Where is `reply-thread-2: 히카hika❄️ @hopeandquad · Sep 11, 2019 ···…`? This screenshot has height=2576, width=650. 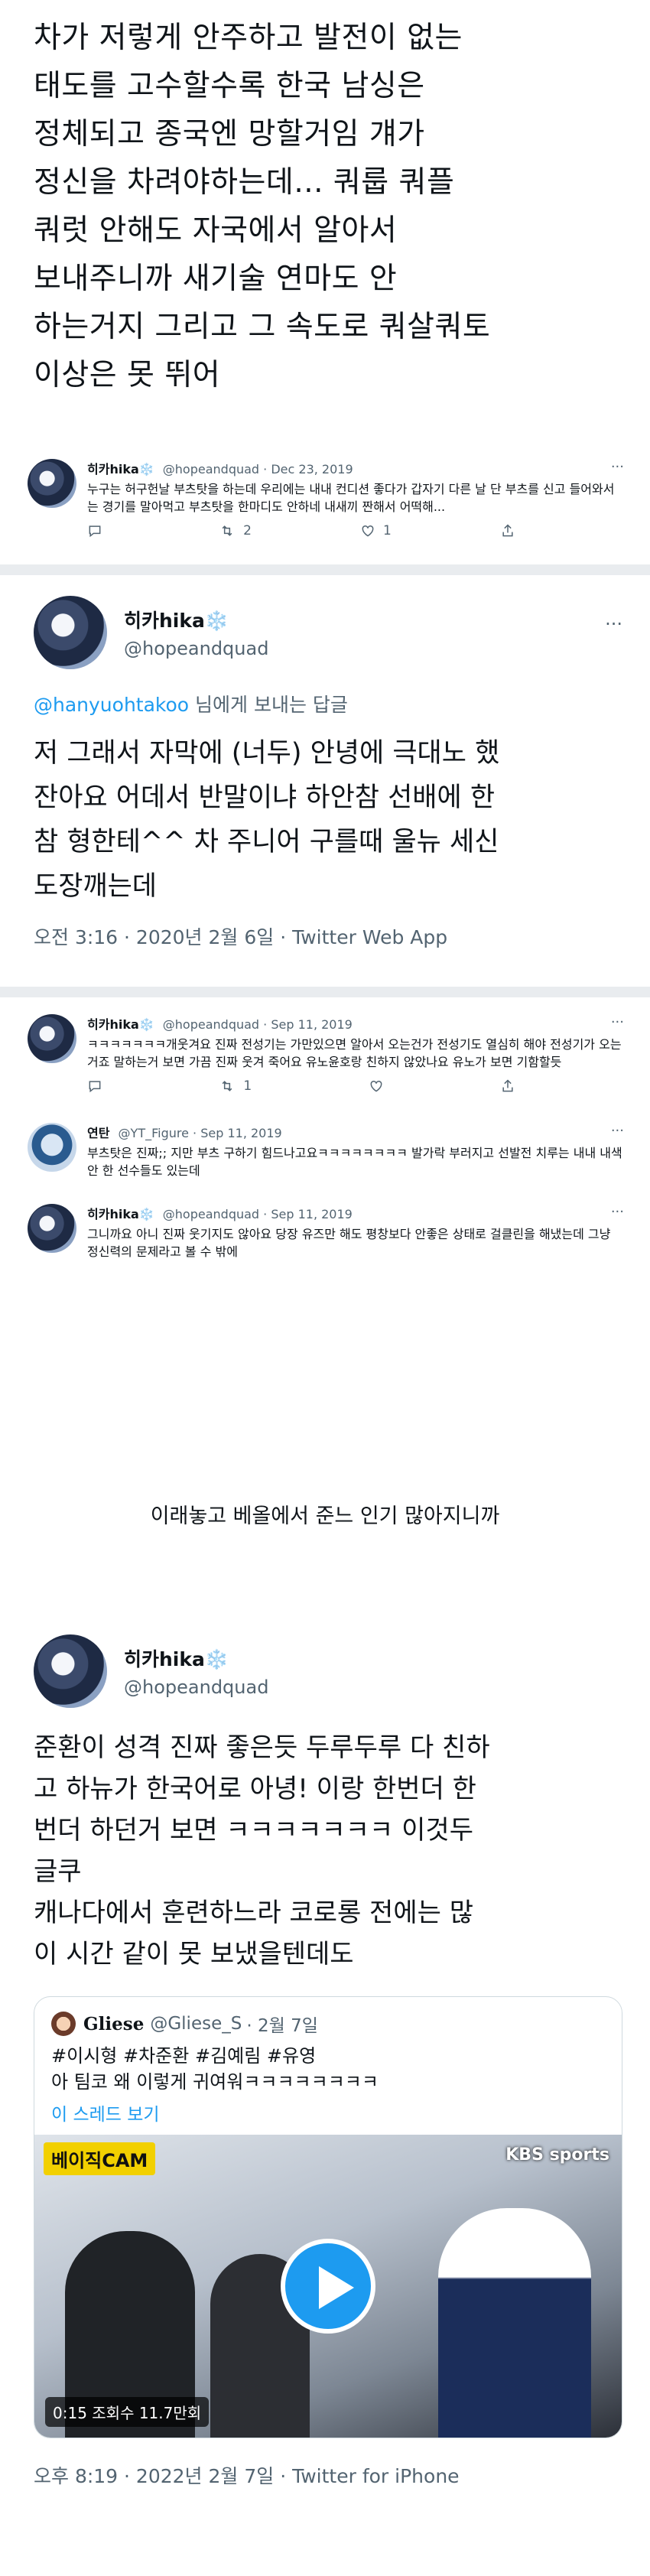
reply-thread-2: 히카hika❄️ @hopeandquad · Sep 11, 2019 ···… is located at coordinates (326, 1137).